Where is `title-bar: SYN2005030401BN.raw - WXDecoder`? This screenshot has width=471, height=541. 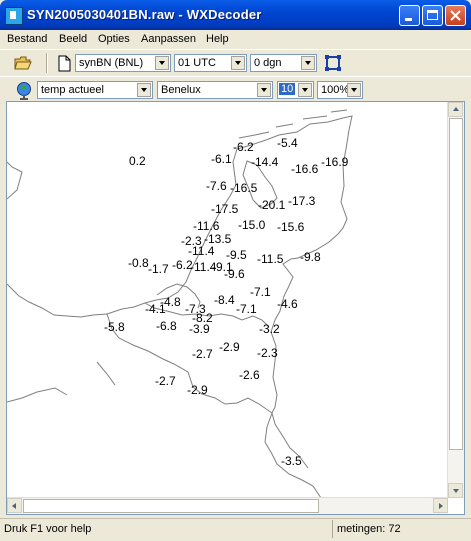 title-bar: SYN2005030401BN.raw - WXDecoder is located at coordinates (235, 15).